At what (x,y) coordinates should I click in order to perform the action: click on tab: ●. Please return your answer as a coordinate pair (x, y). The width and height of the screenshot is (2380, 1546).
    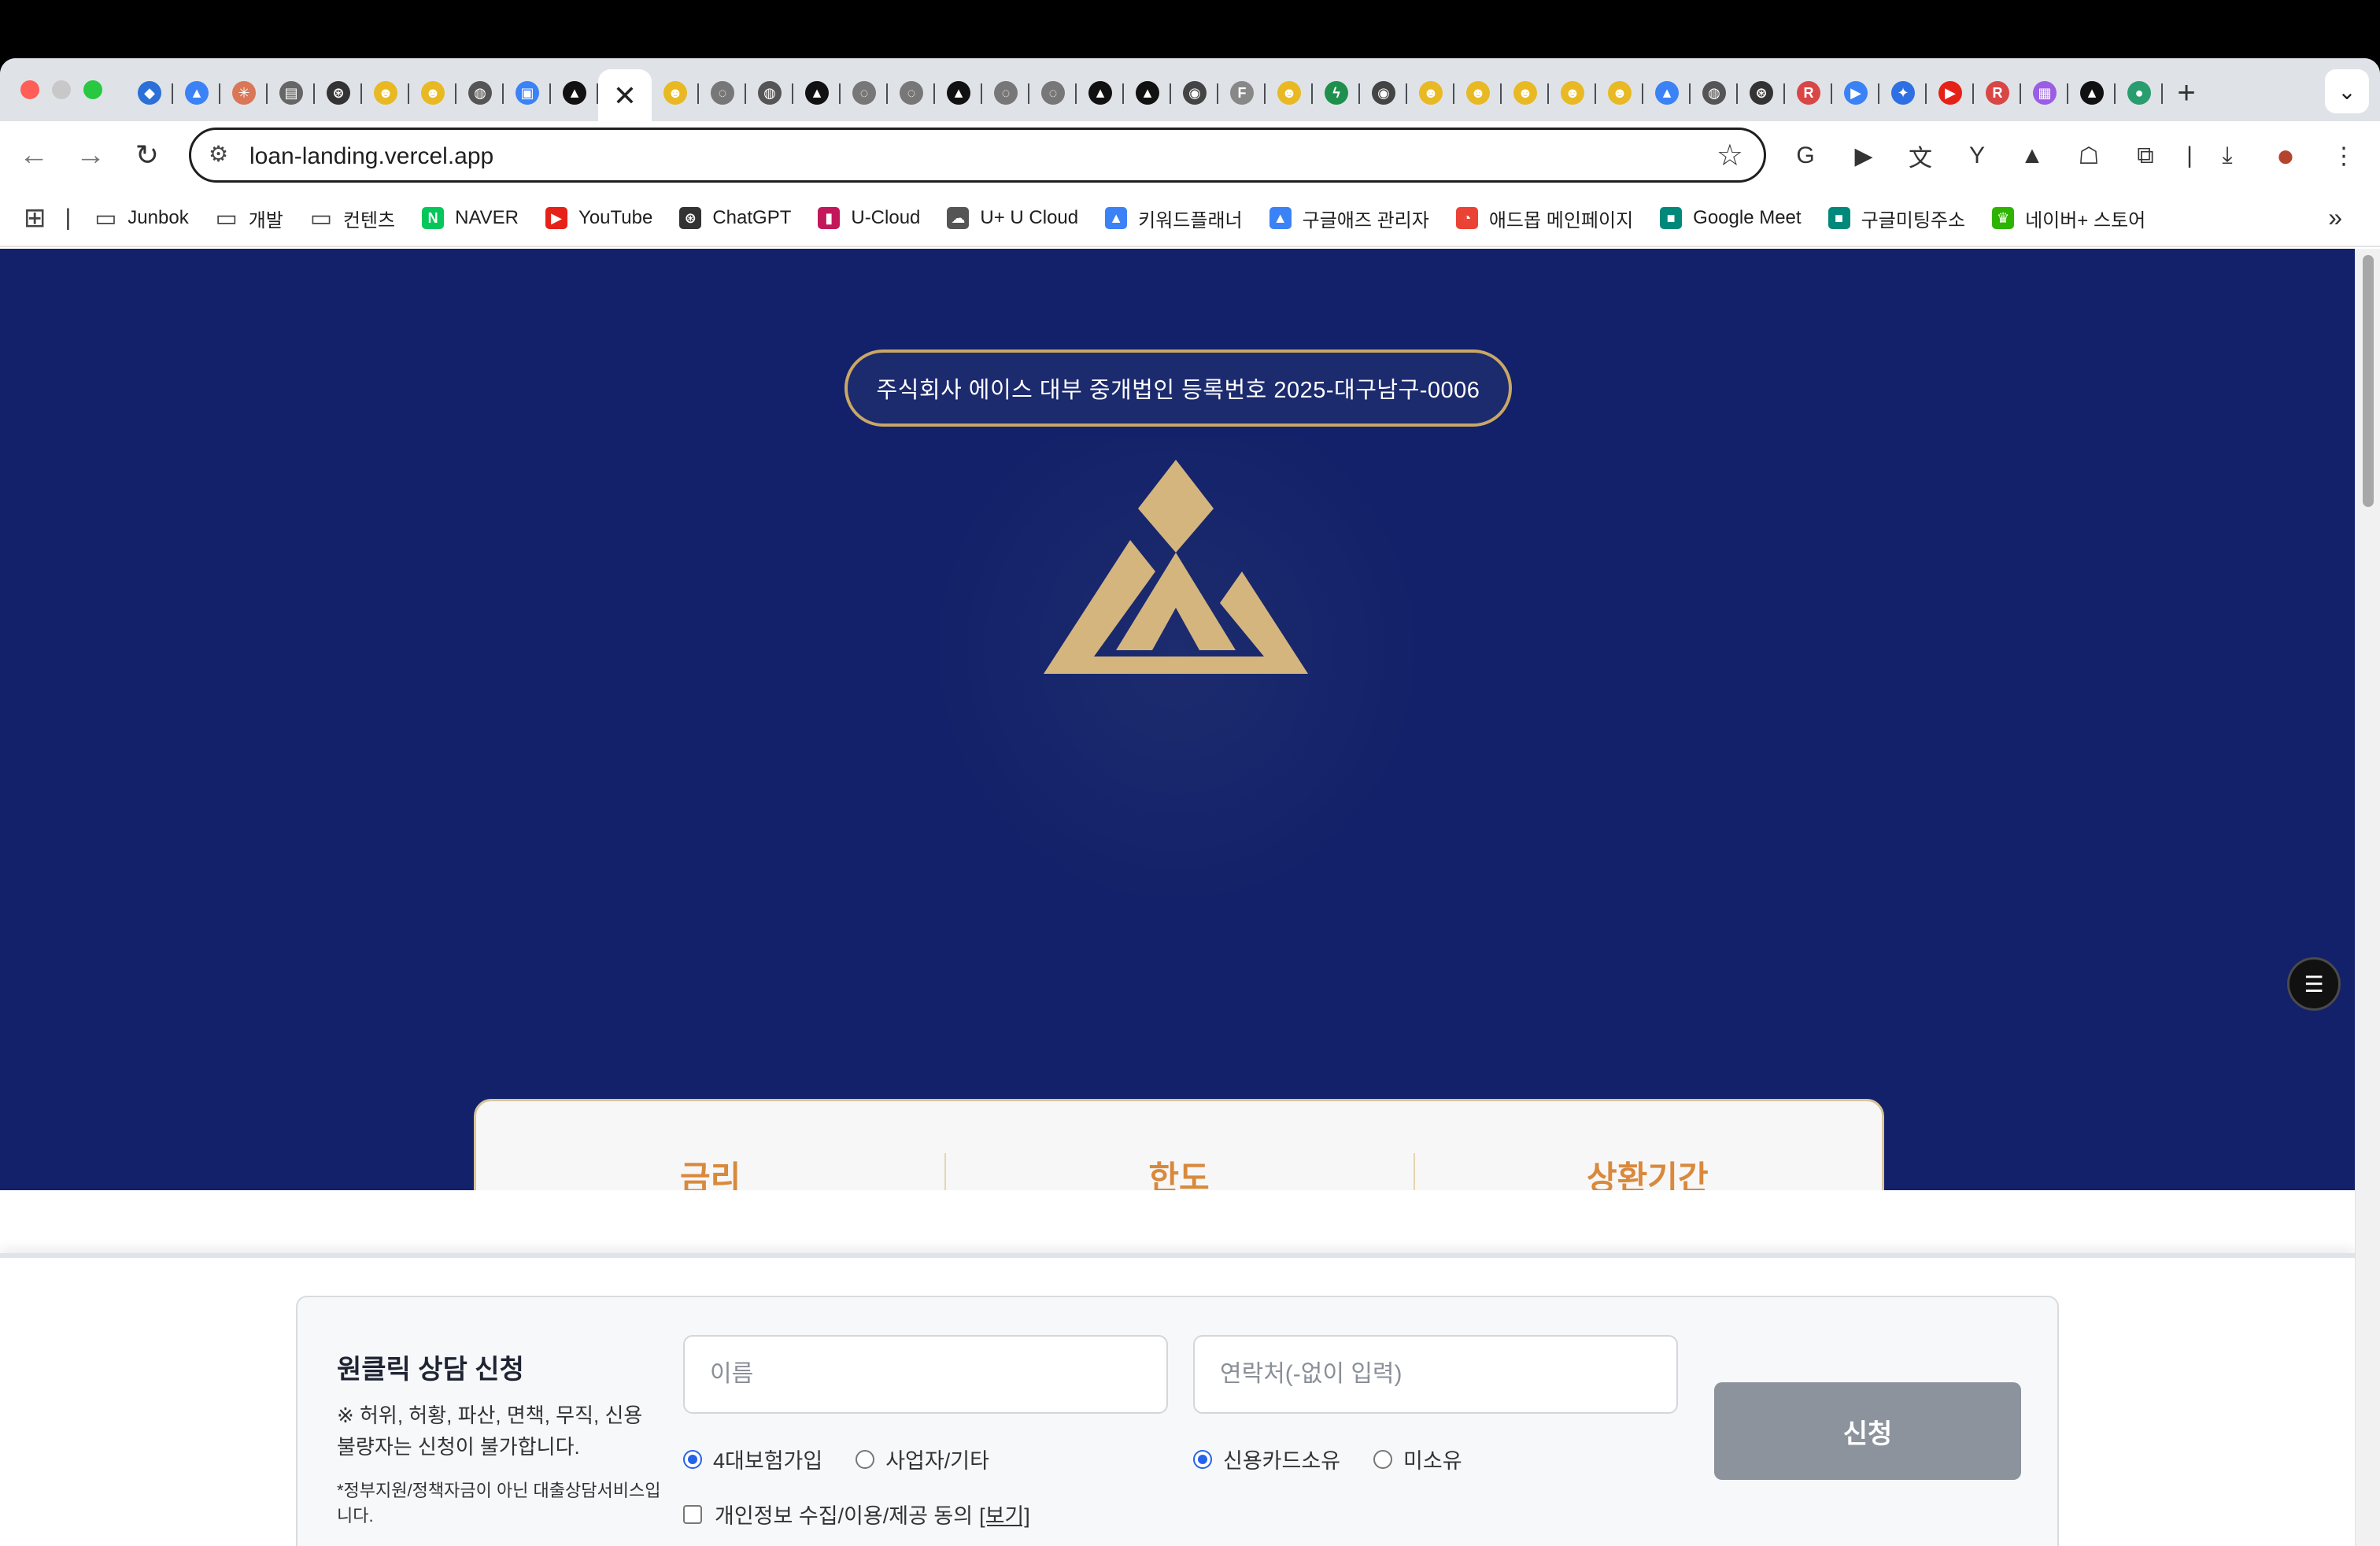
    Looking at the image, I should click on (2139, 93).